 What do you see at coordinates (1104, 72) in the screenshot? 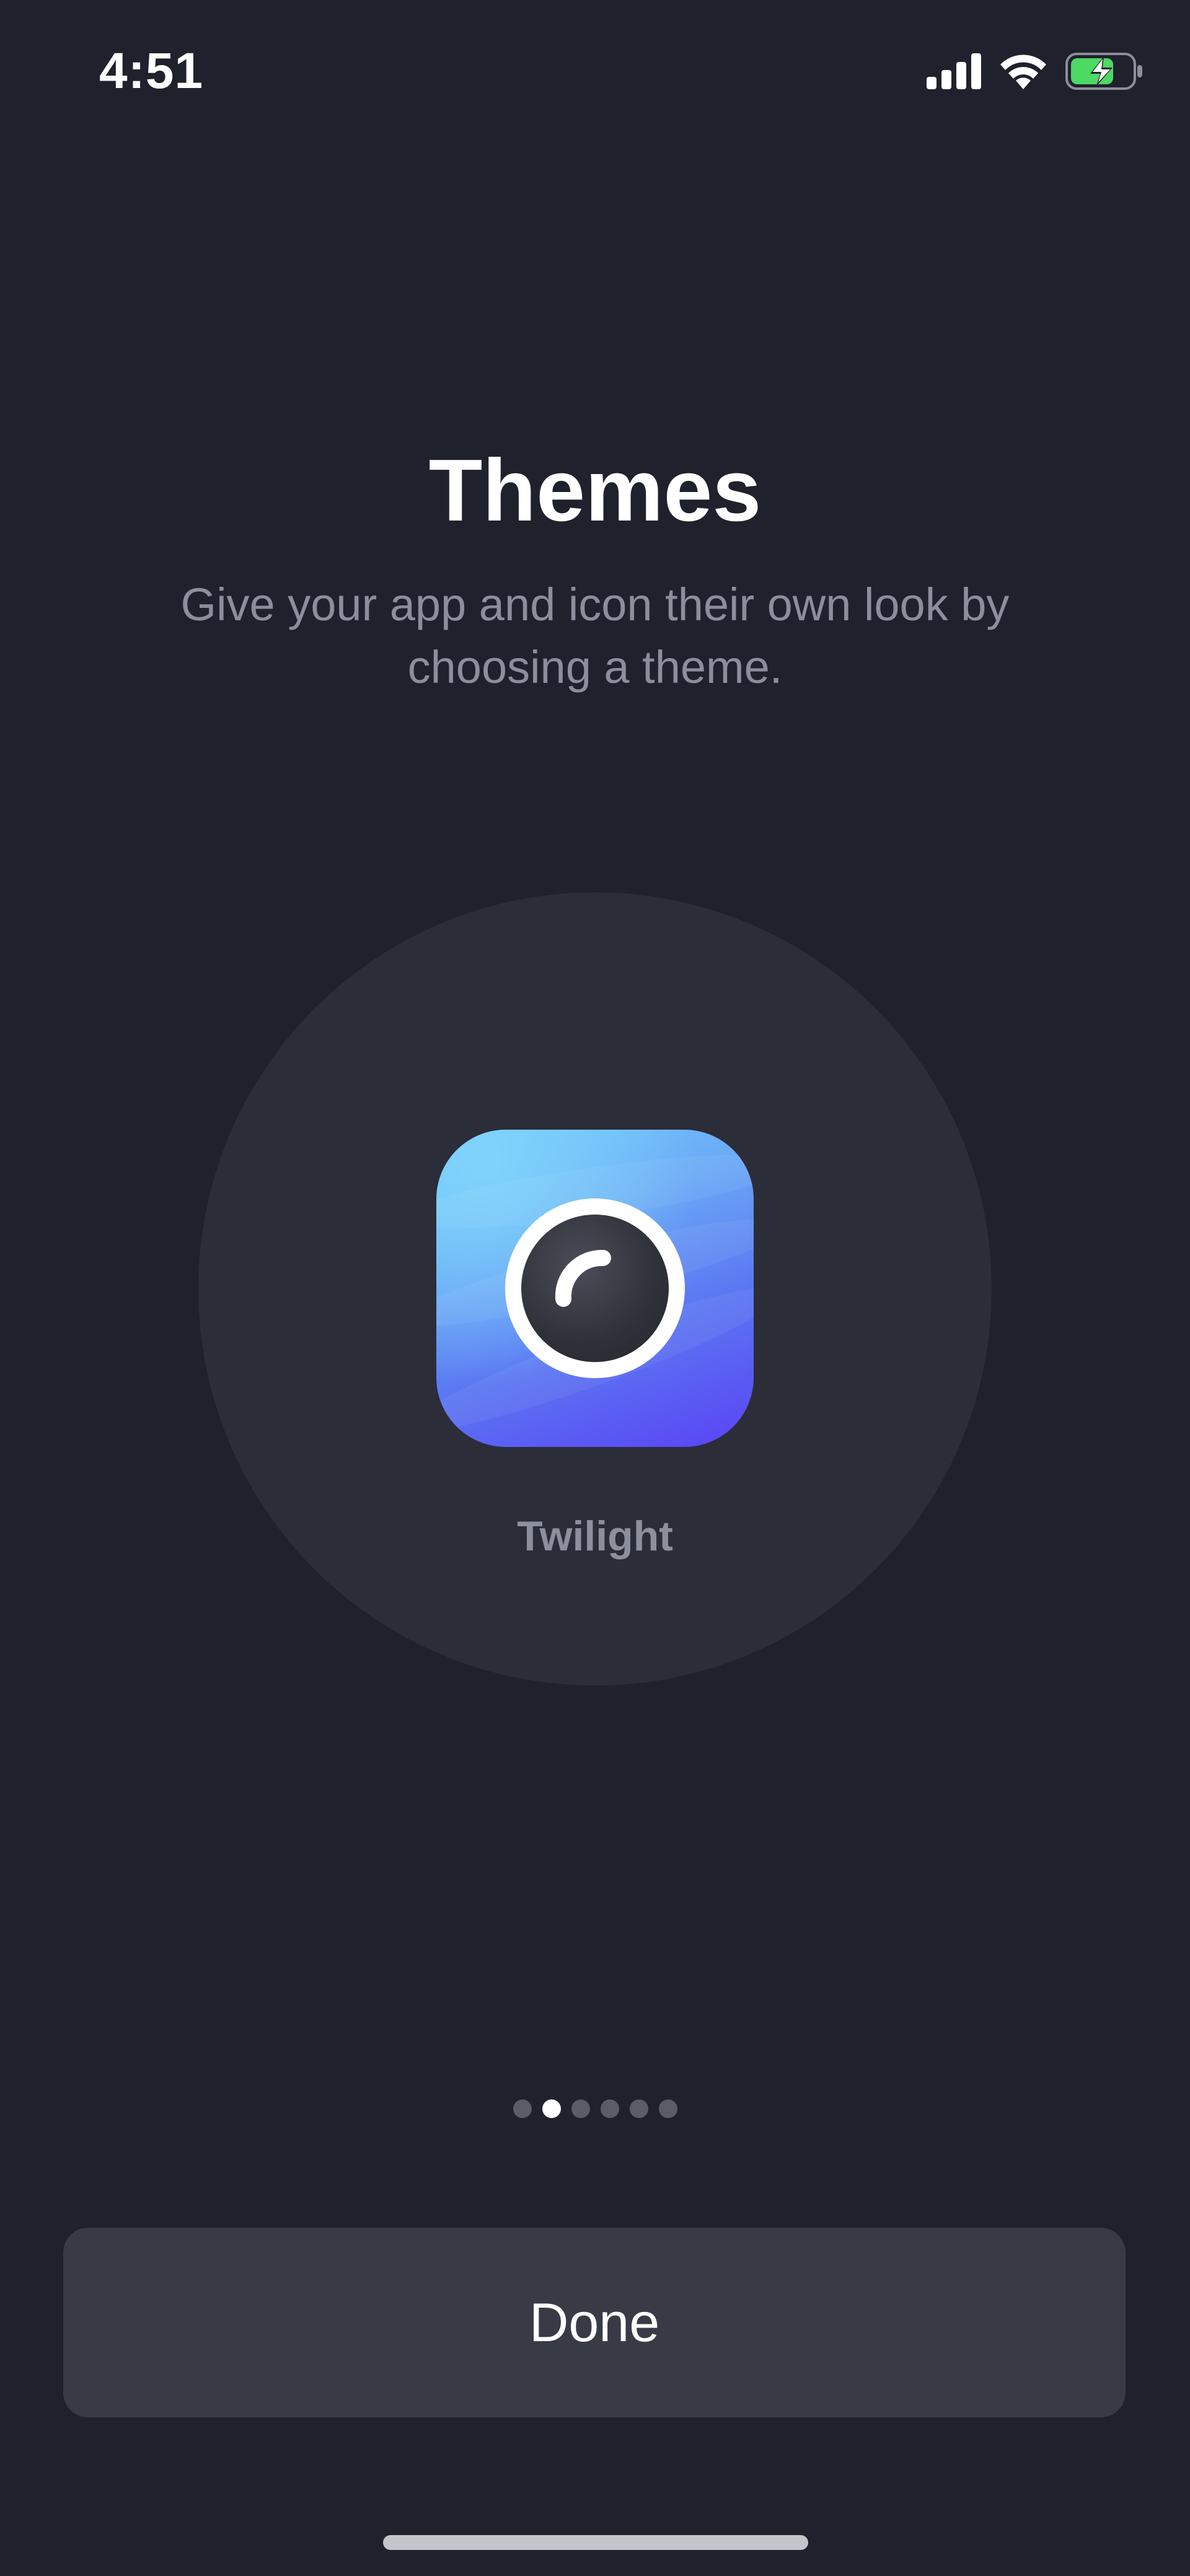
I see `battery-charging-icon` at bounding box center [1104, 72].